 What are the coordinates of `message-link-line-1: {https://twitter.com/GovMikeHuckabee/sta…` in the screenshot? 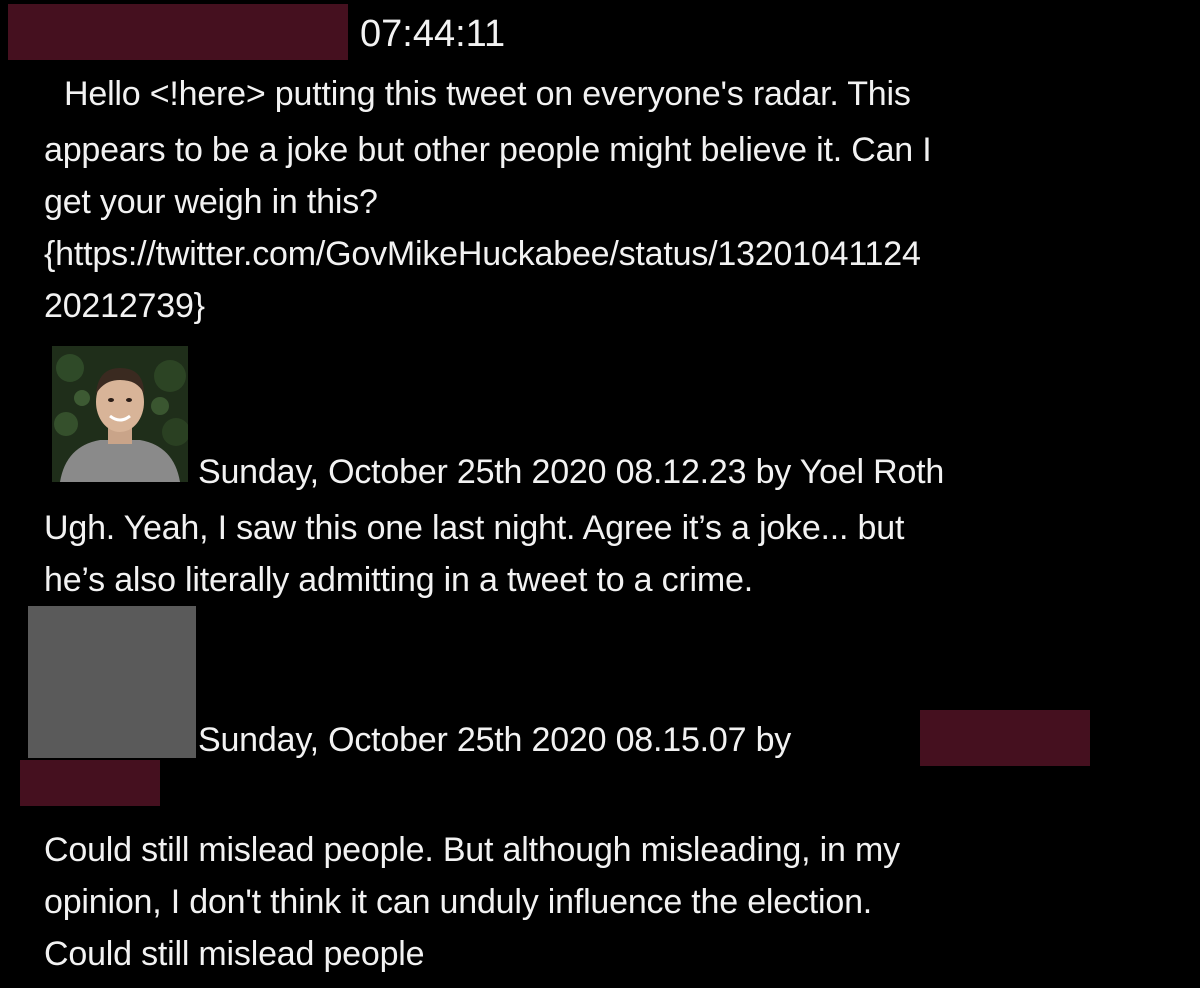 It's located at (482, 254).